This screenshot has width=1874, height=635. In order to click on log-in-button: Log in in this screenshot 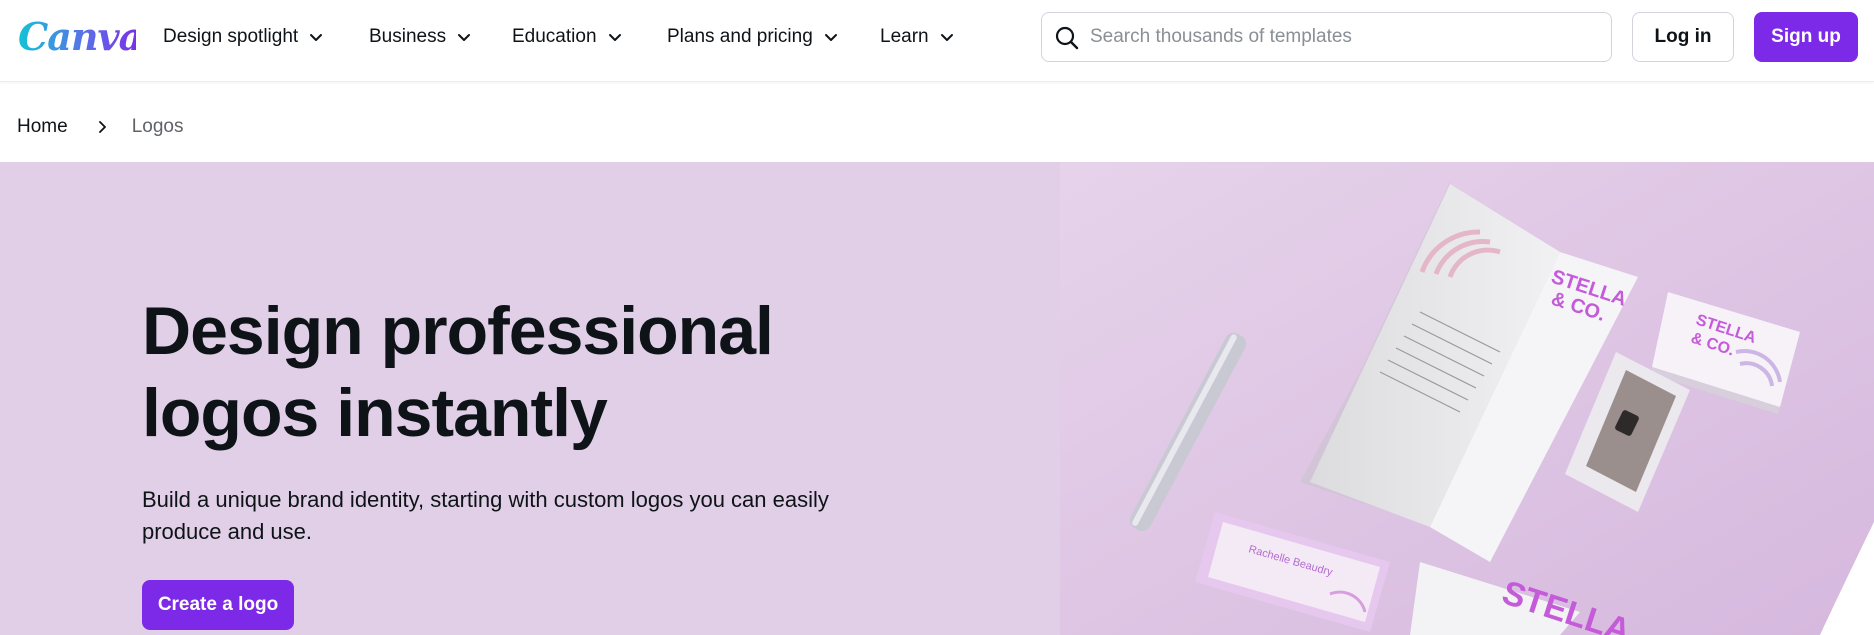, I will do `click(1683, 37)`.